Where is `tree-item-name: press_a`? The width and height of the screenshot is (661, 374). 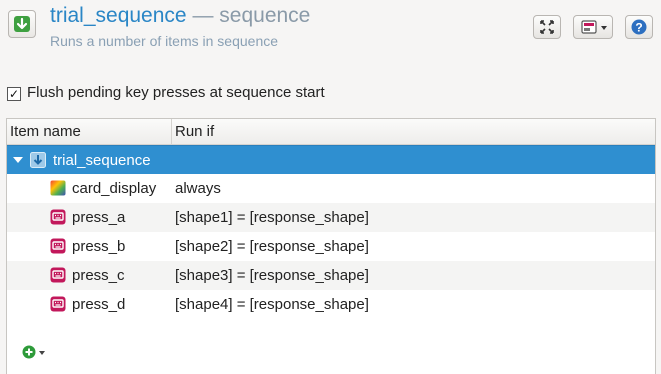
tree-item-name: press_a is located at coordinates (99, 217).